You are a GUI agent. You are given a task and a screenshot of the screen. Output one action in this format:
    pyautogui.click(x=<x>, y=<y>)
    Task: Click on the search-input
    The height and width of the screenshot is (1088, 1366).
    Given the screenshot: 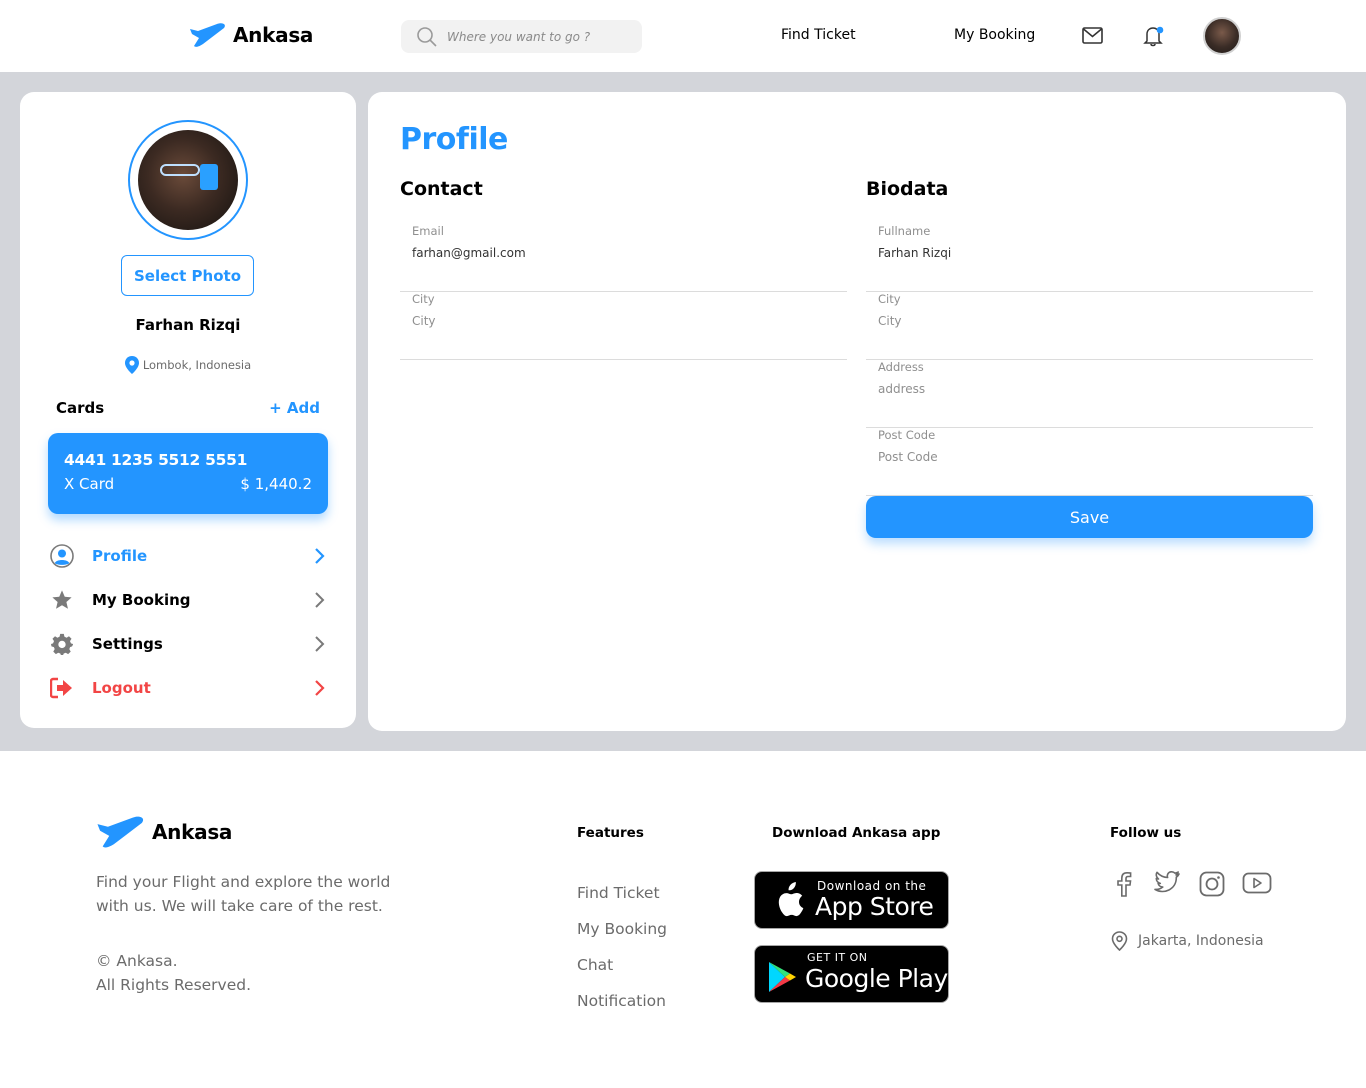 What is the action you would take?
    pyautogui.click(x=537, y=36)
    